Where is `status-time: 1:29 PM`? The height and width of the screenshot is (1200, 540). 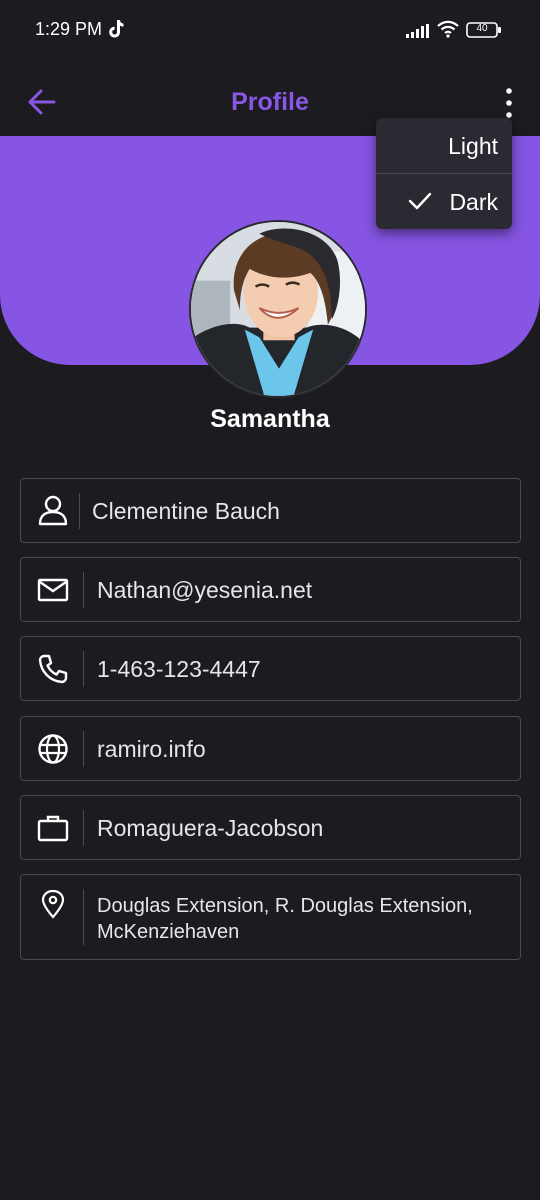 status-time: 1:29 PM is located at coordinates (69, 29).